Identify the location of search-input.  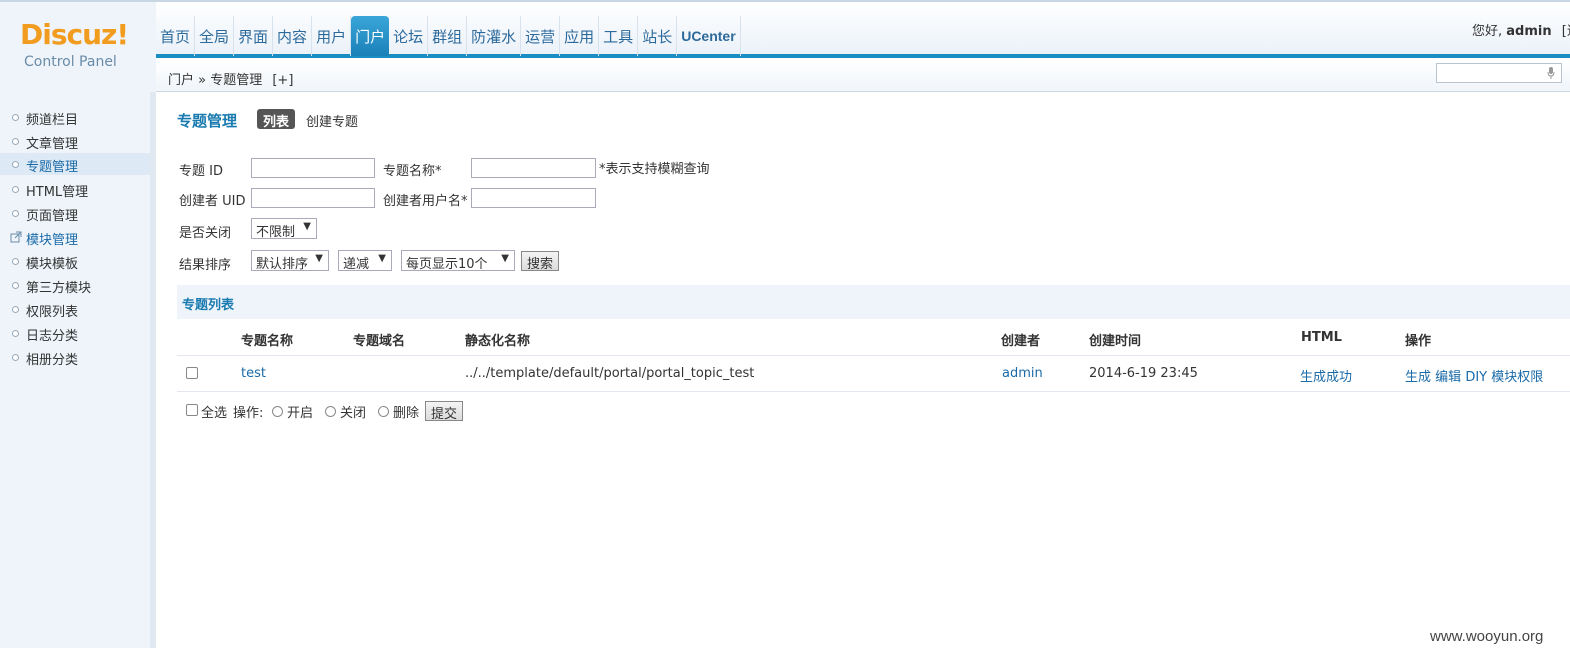
(1499, 73).